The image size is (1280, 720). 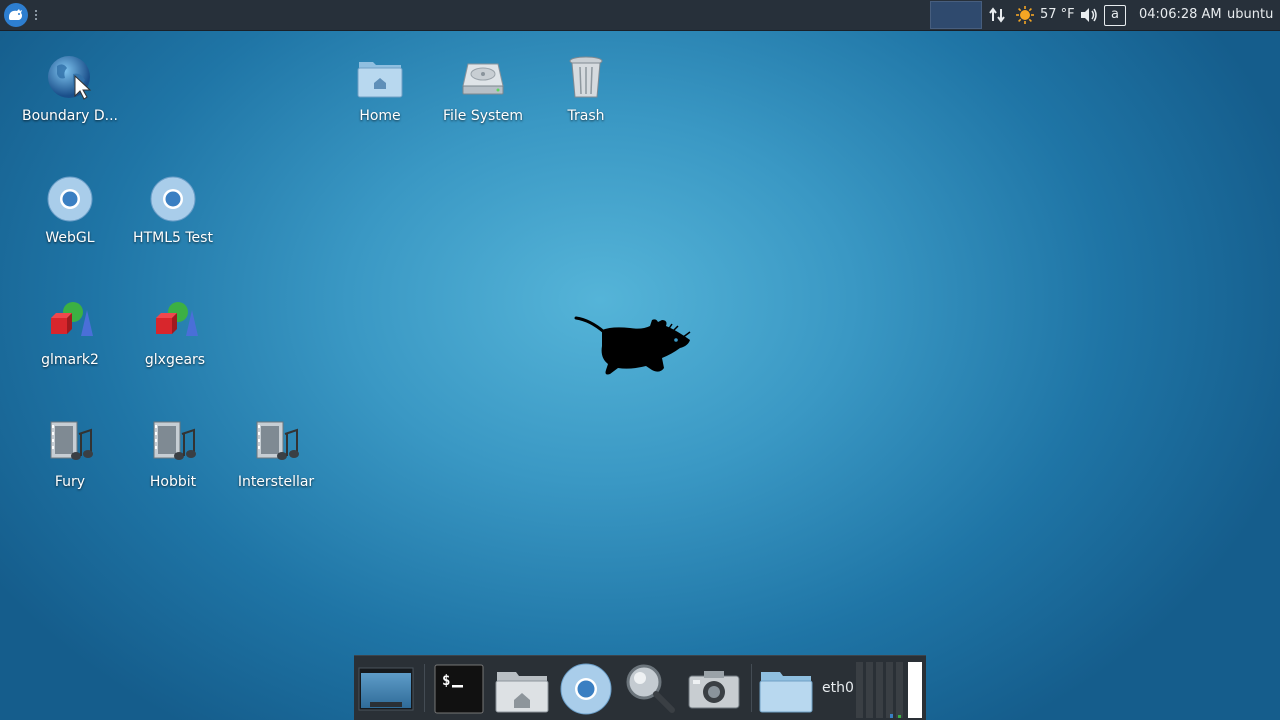 I want to click on desktop-icon-label: WebGL, so click(x=70, y=238).